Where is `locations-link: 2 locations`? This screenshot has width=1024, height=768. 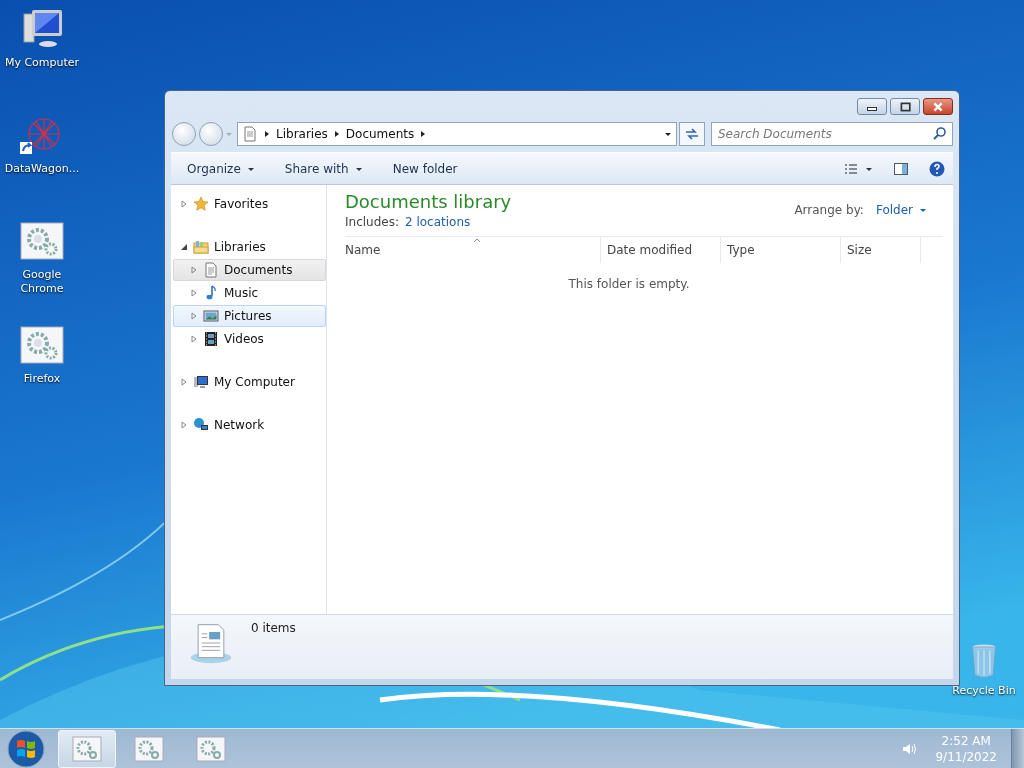
locations-link: 2 locations is located at coordinates (438, 222).